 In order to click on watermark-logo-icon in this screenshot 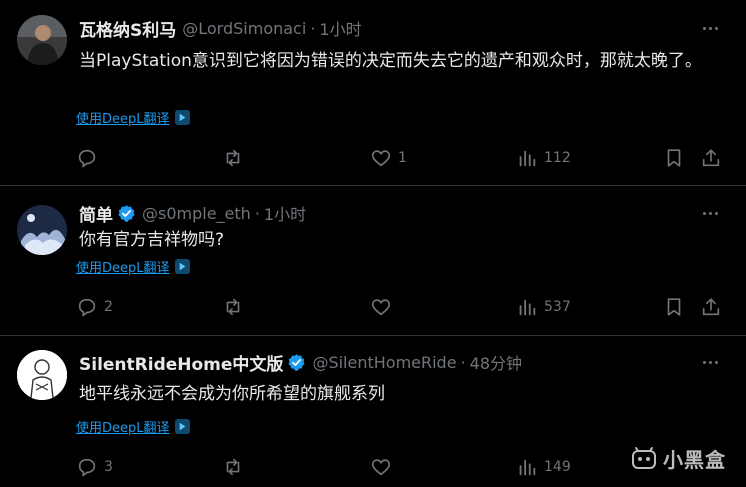, I will do `click(644, 457)`.